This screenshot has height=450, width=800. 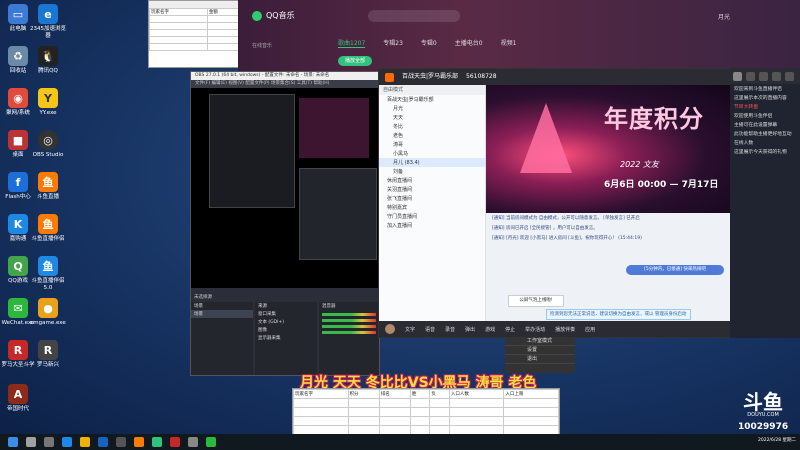 What do you see at coordinates (286, 322) in the screenshot?
I see `source-item: 文本 (GDI+)` at bounding box center [286, 322].